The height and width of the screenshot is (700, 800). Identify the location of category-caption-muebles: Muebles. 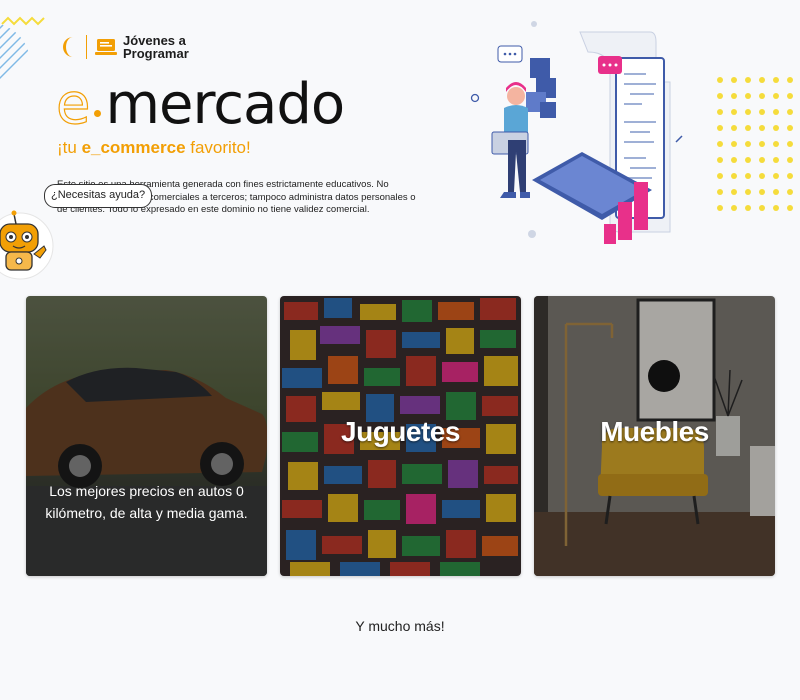
(654, 431).